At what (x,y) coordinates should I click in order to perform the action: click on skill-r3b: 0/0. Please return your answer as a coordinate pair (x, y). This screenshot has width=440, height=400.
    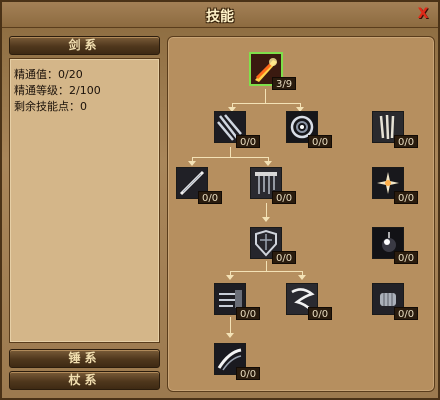
    Looking at the image, I should click on (395, 245).